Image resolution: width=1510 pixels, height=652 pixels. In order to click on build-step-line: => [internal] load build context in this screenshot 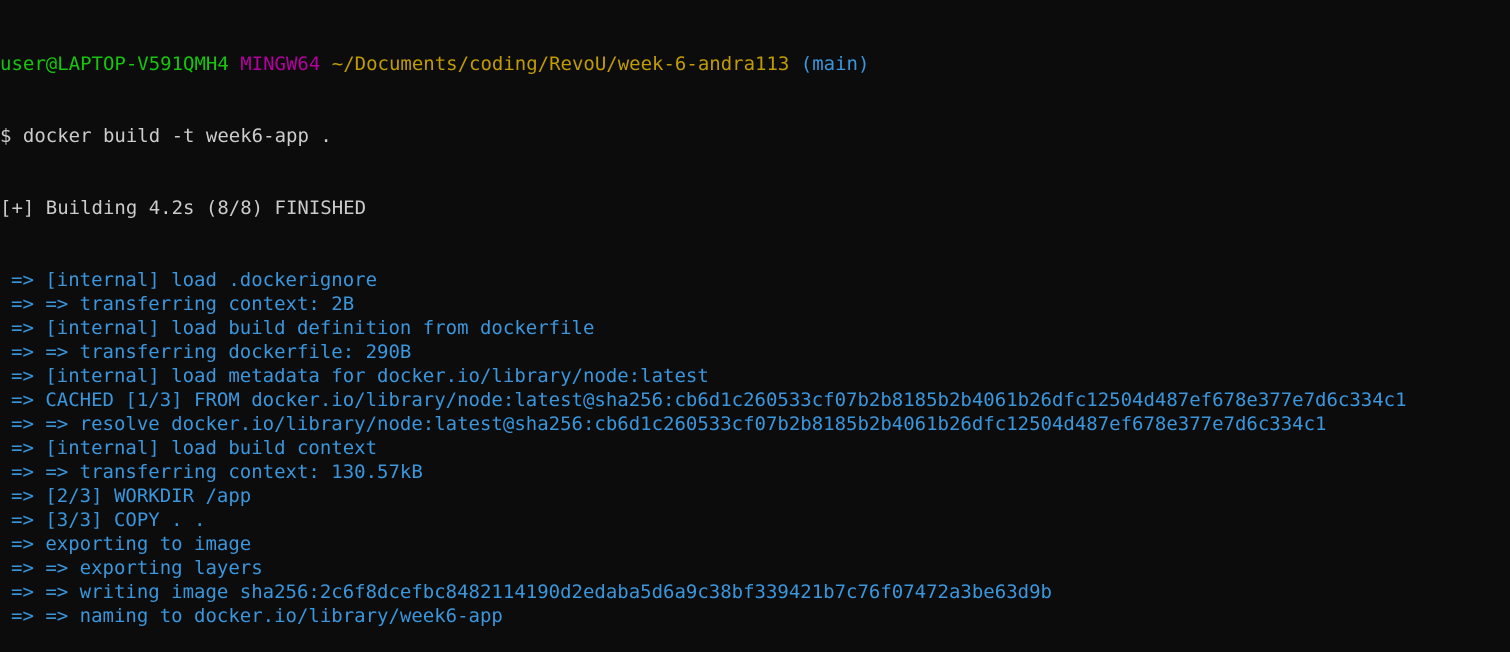, I will do `click(194, 448)`.